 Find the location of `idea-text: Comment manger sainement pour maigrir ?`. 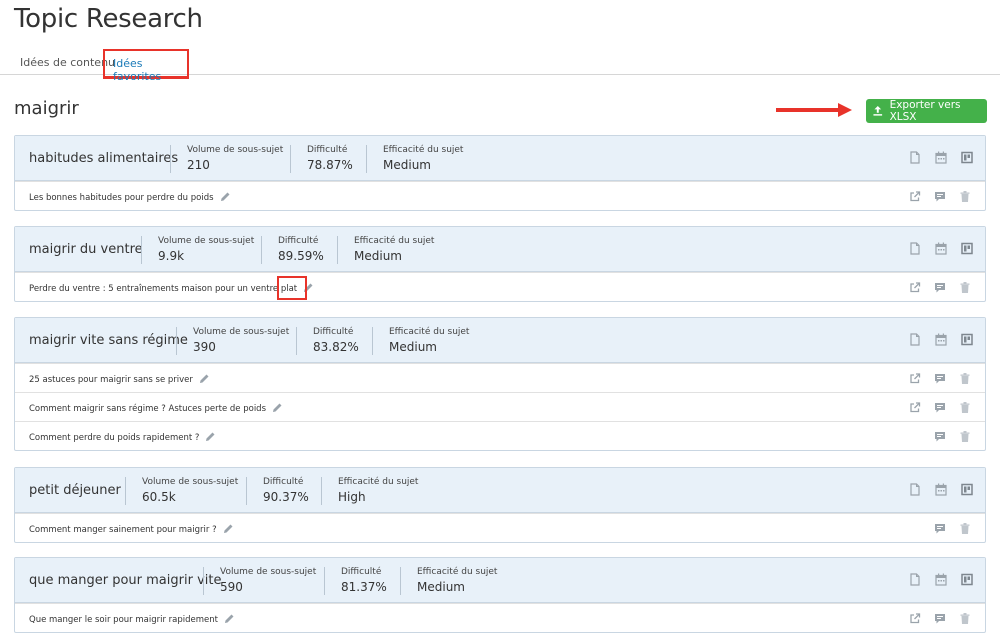

idea-text: Comment manger sainement pour maigrir ? is located at coordinates (131, 529).